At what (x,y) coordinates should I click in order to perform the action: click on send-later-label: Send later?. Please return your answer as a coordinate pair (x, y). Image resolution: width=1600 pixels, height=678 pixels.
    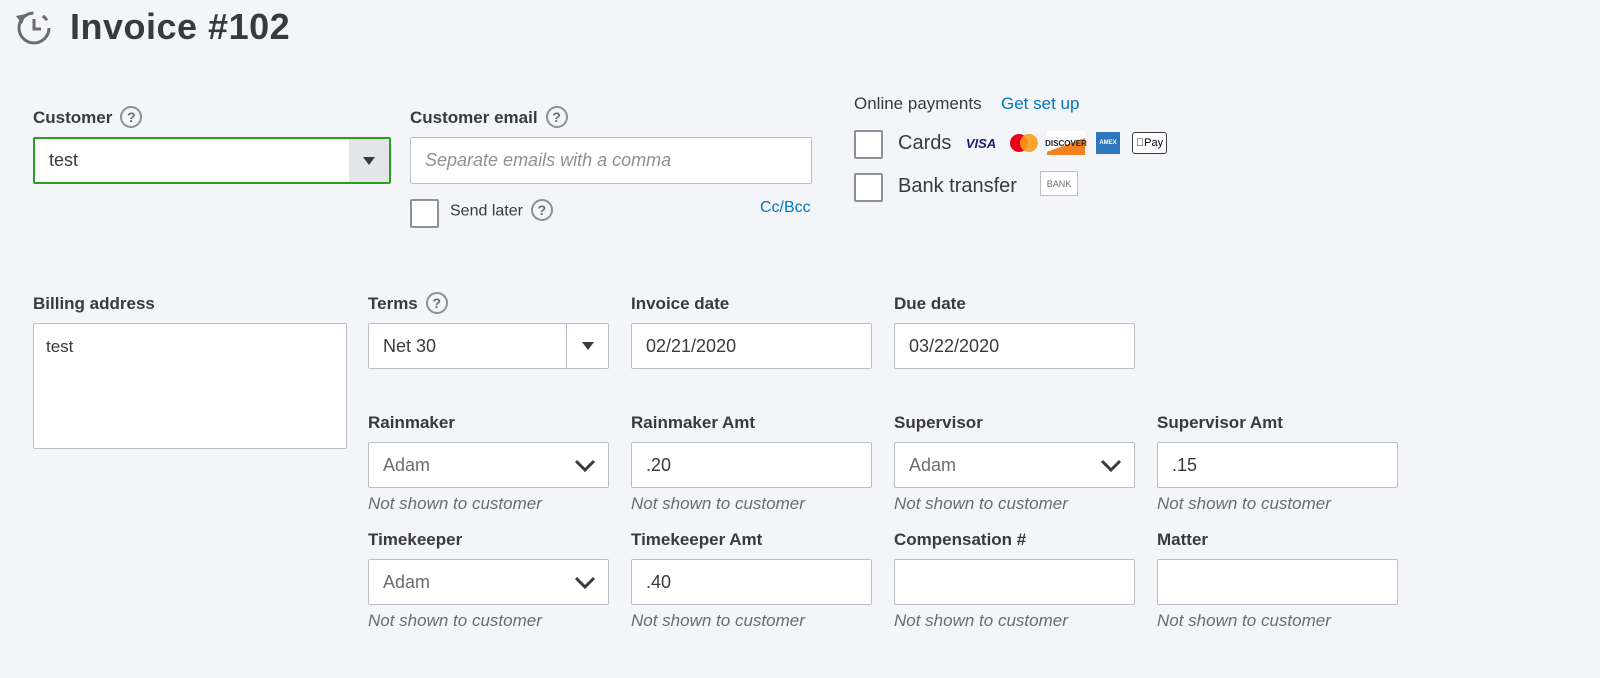
    Looking at the image, I should click on (501, 210).